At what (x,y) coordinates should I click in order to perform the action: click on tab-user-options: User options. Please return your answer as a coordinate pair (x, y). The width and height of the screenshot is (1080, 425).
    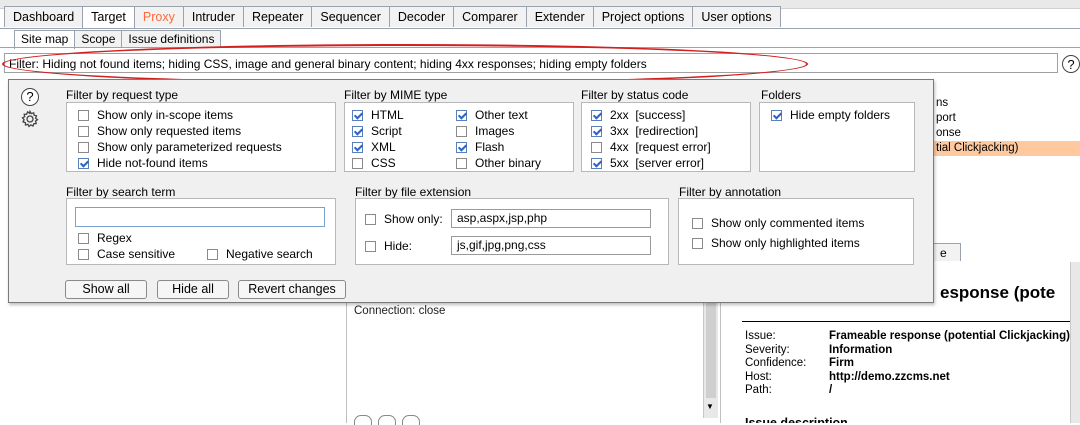
    Looking at the image, I should click on (736, 16).